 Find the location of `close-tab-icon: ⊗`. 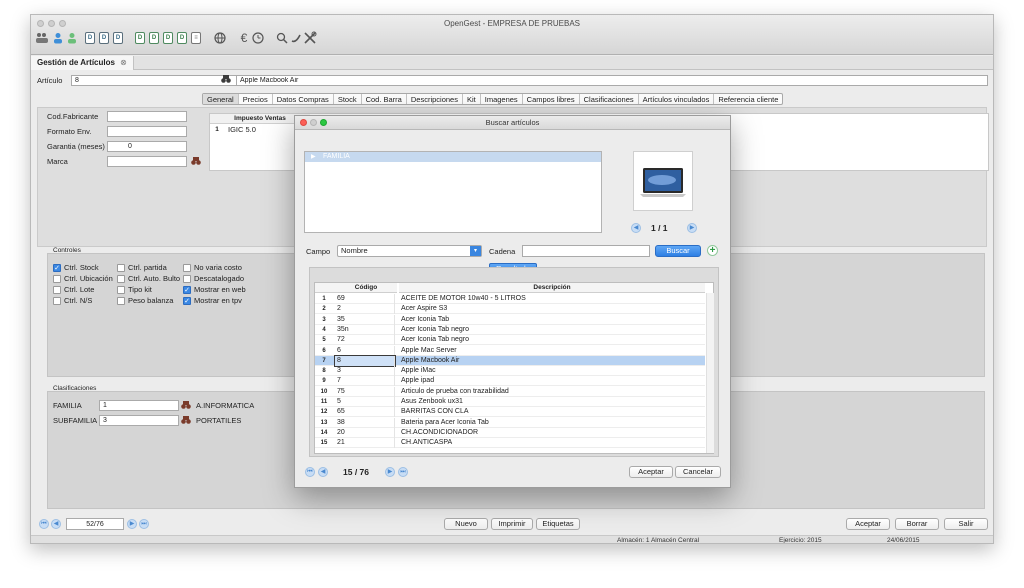

close-tab-icon: ⊗ is located at coordinates (123, 62).